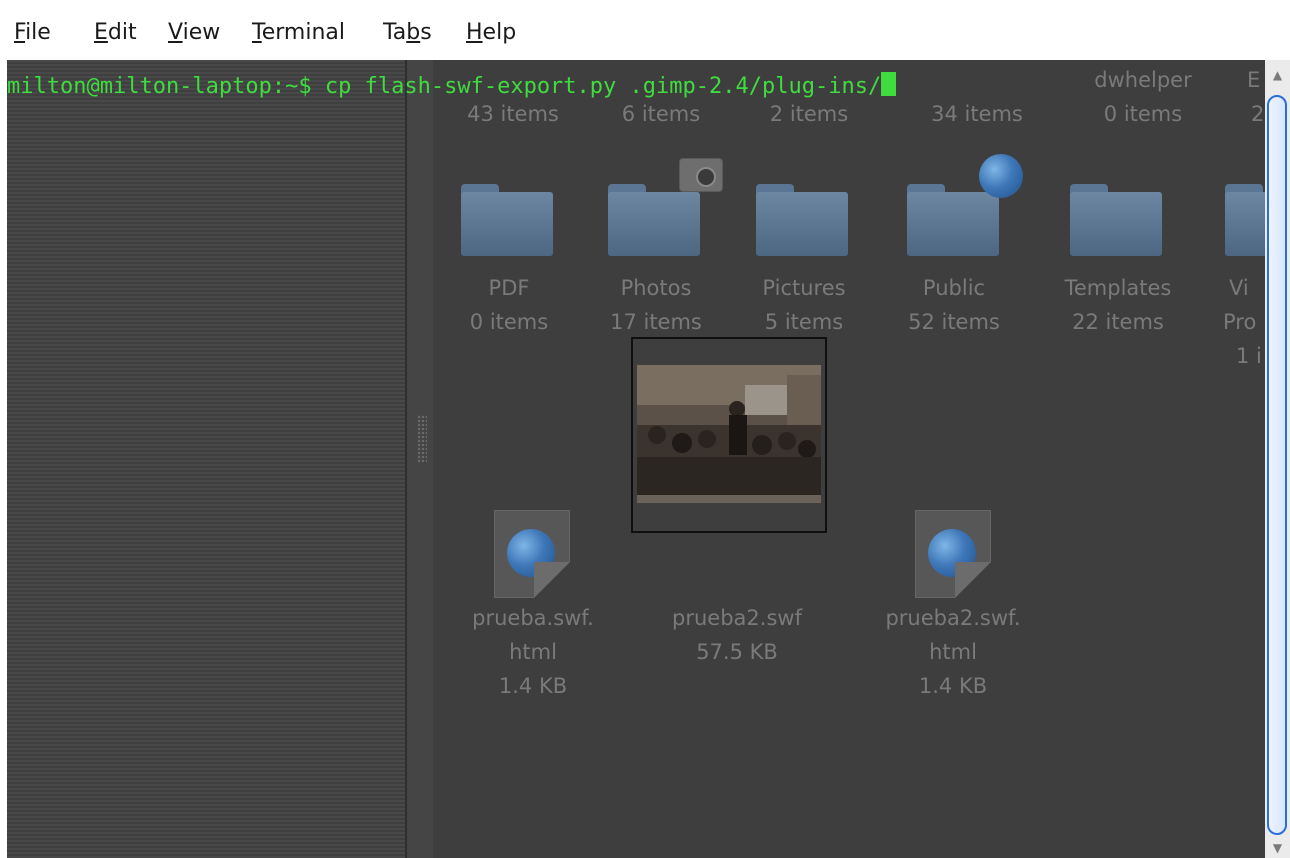  Describe the element at coordinates (422, 439) in the screenshot. I see `pane-grip-icon` at that location.